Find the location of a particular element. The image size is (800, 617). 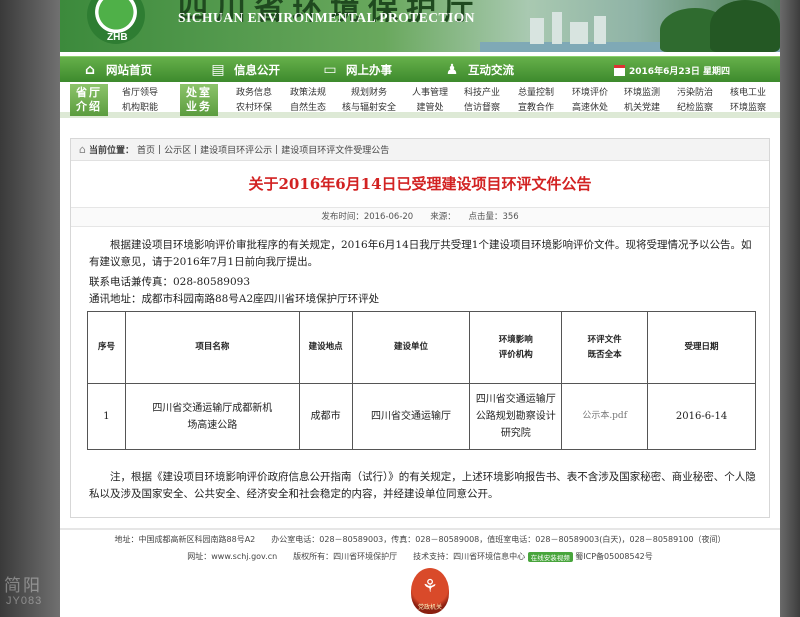

site-title-en: SICHUAN ENVIRONMENTAL PROTECTION is located at coordinates (327, 17).